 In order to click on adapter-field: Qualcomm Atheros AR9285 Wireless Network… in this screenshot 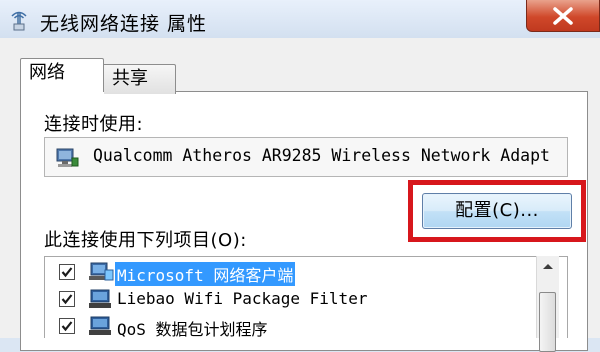, I will do `click(306, 157)`.